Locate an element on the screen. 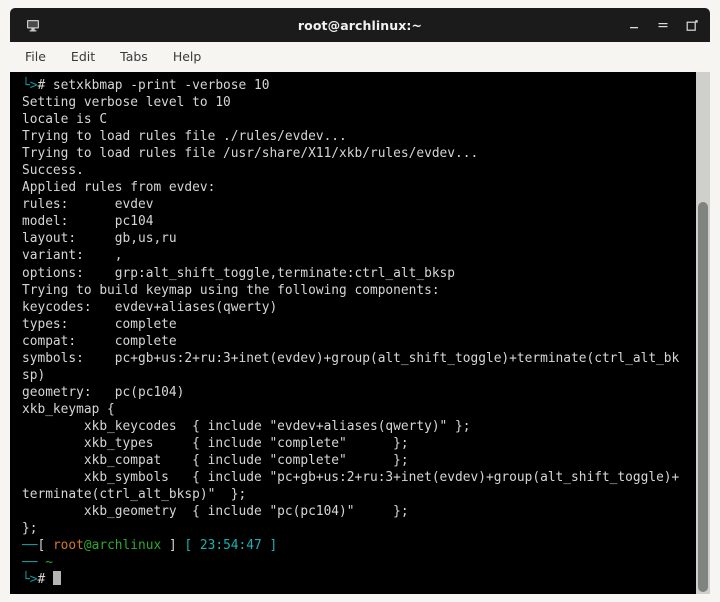 Image resolution: width=720 pixels, height=602 pixels. terminal-scrollbar is located at coordinates (703, 333).